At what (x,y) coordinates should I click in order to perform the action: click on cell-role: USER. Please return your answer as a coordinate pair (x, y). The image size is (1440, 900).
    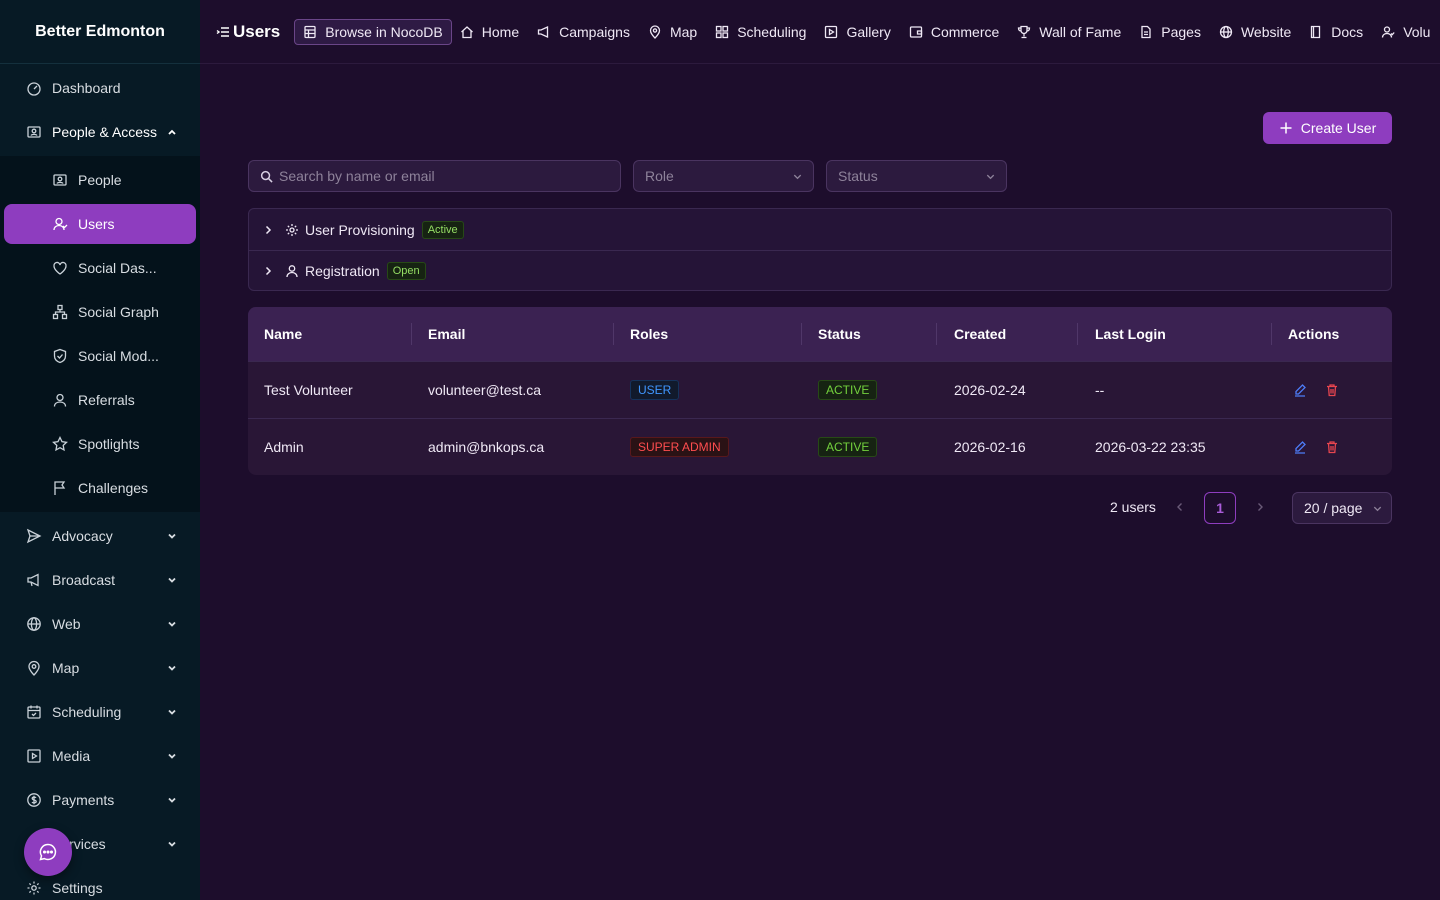
    Looking at the image, I should click on (655, 390).